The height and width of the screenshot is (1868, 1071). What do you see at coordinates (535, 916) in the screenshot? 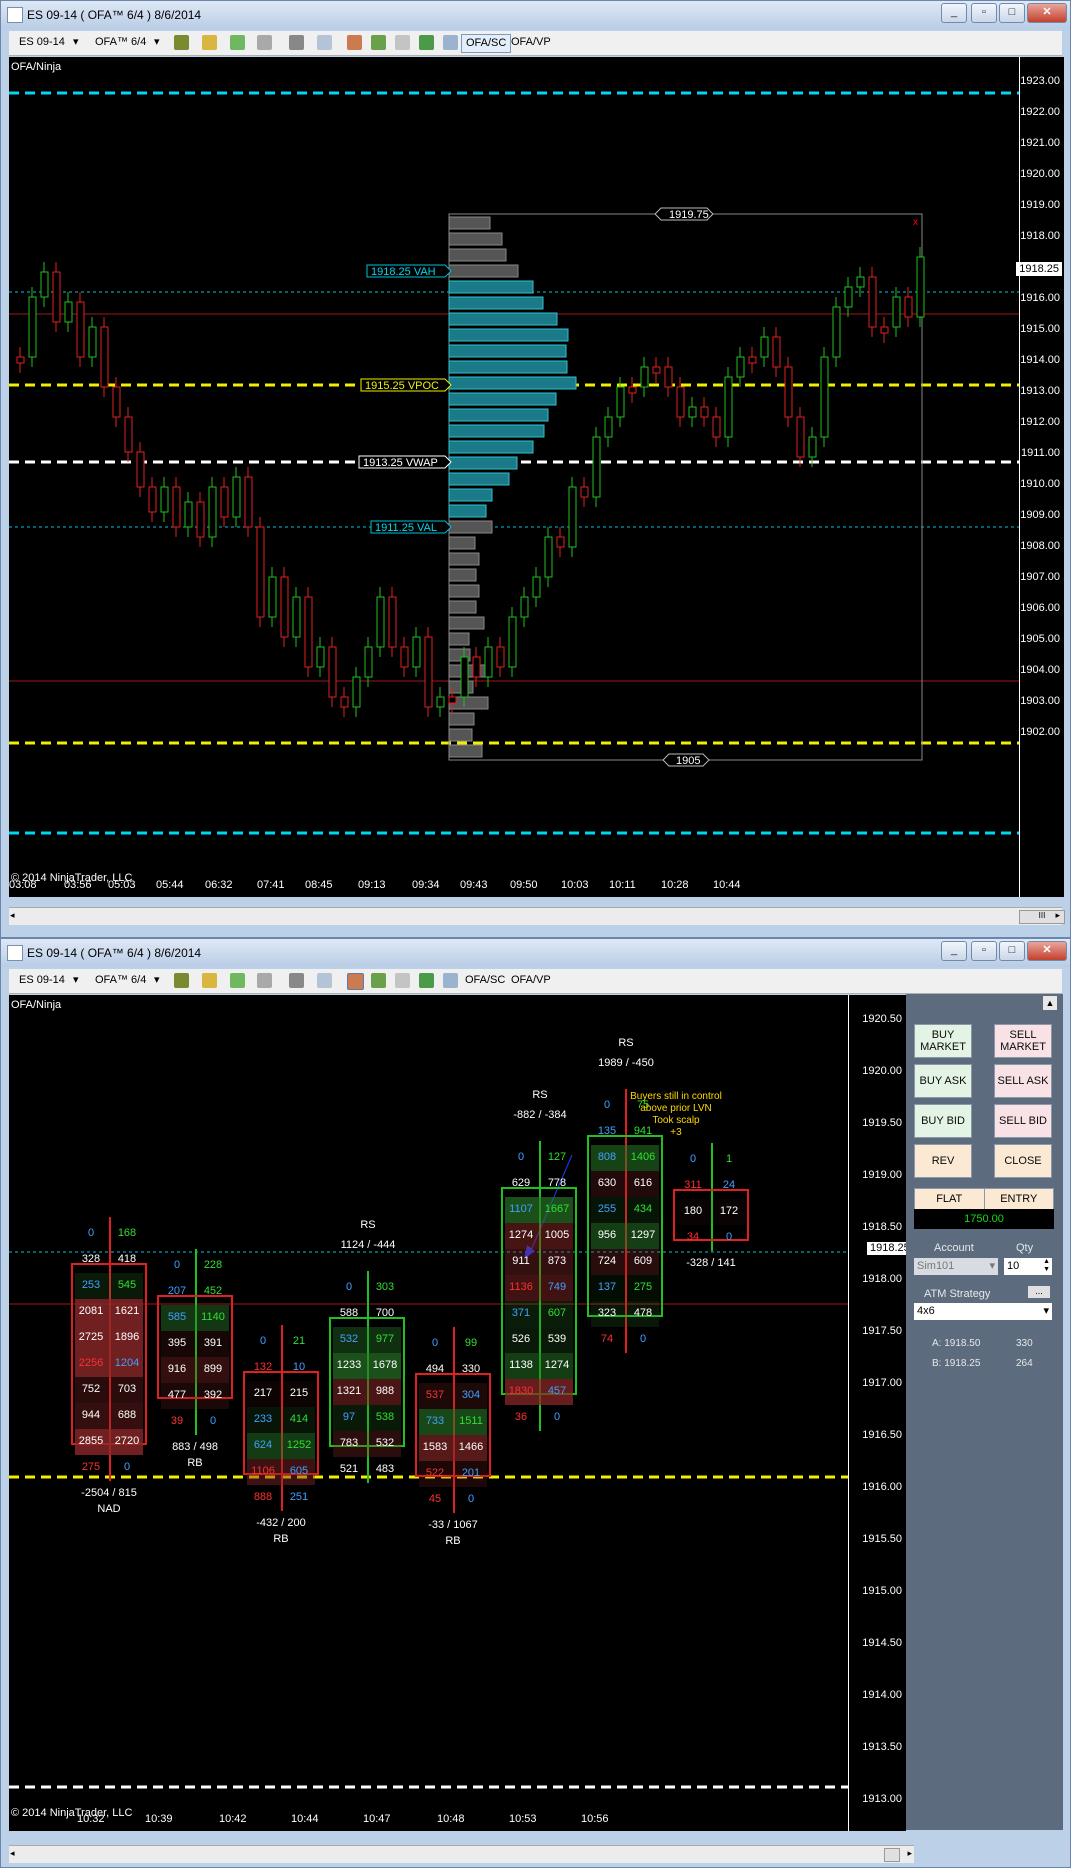
I see `horizontal-scrollbar: ◂ III ▸` at bounding box center [535, 916].